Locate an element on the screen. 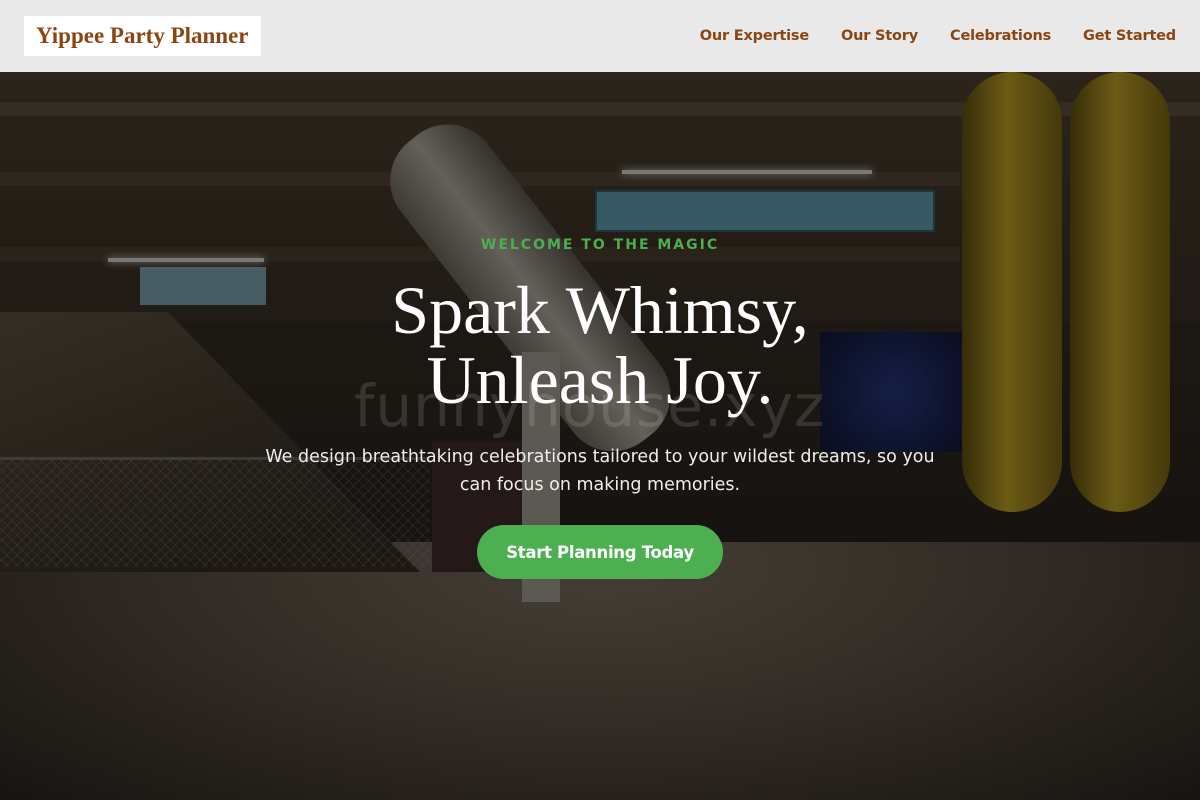 The image size is (1200, 800). nav-link-our-expertise: Our Expertise is located at coordinates (754, 36).